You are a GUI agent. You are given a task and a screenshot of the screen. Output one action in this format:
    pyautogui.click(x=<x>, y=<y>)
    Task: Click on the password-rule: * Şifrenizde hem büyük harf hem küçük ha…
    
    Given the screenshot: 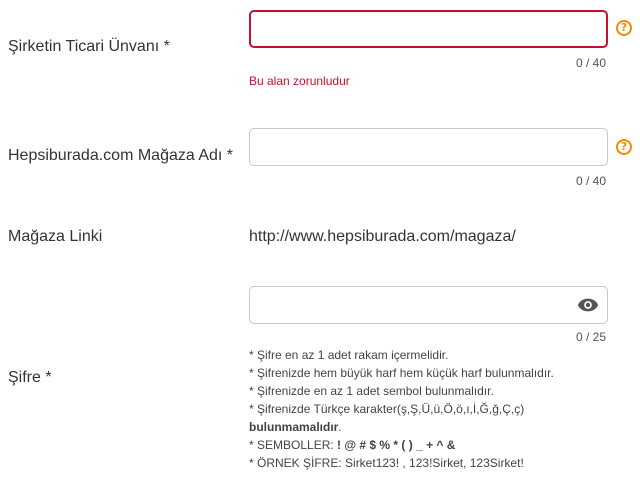 What is the action you would take?
    pyautogui.click(x=401, y=373)
    